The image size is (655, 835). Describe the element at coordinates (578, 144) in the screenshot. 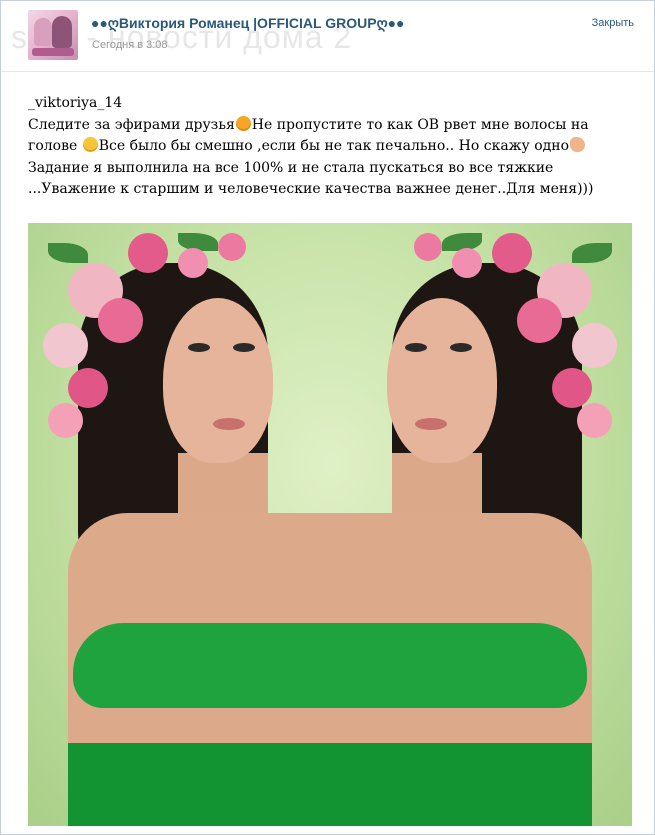

I see `ok-hand-emoji-icon` at that location.